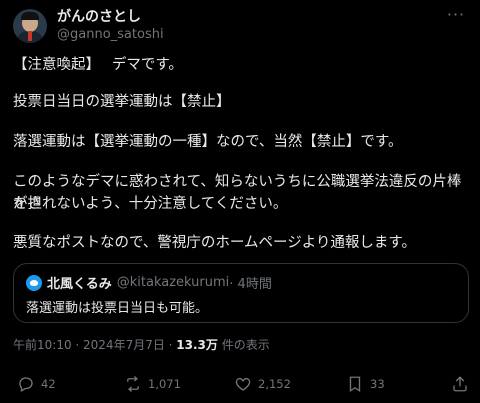  What do you see at coordinates (98, 65) in the screenshot?
I see `tweet-text-line: 【注意喚起】 デマです。` at bounding box center [98, 65].